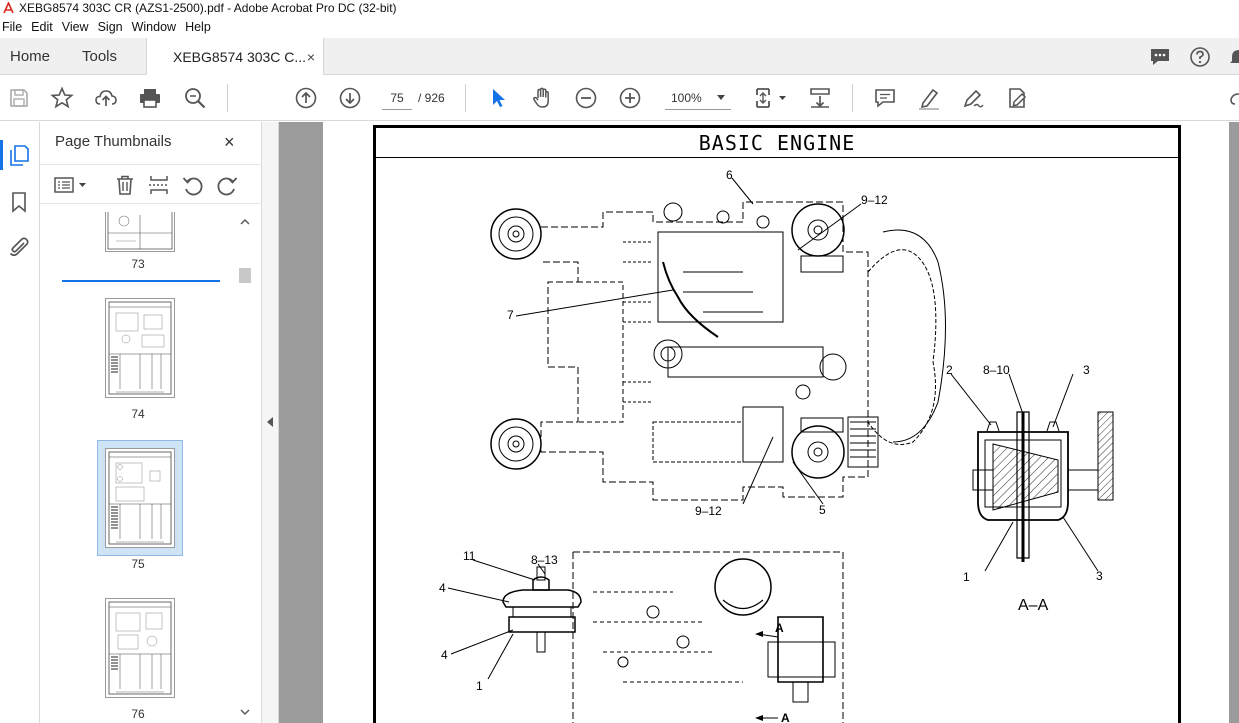 The image size is (1239, 723). Describe the element at coordinates (779, 628) in the screenshot. I see `section-marker-a-top: A` at that location.